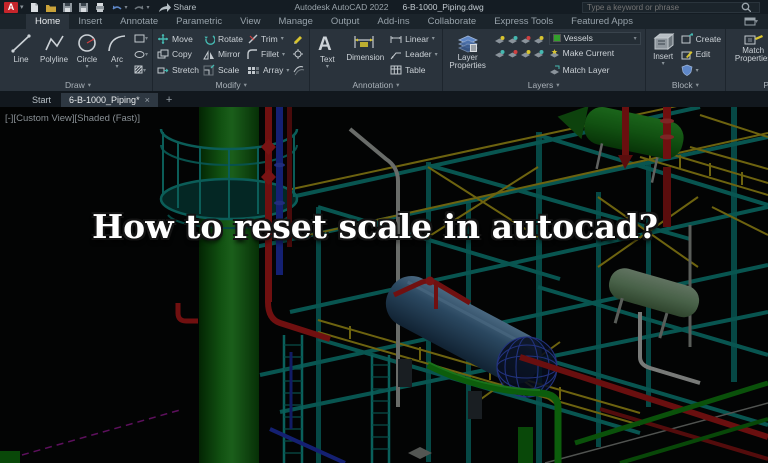 Image resolution: width=768 pixels, height=463 pixels. What do you see at coordinates (223, 54) in the screenshot?
I see `mirror-tool: Mirror` at bounding box center [223, 54].